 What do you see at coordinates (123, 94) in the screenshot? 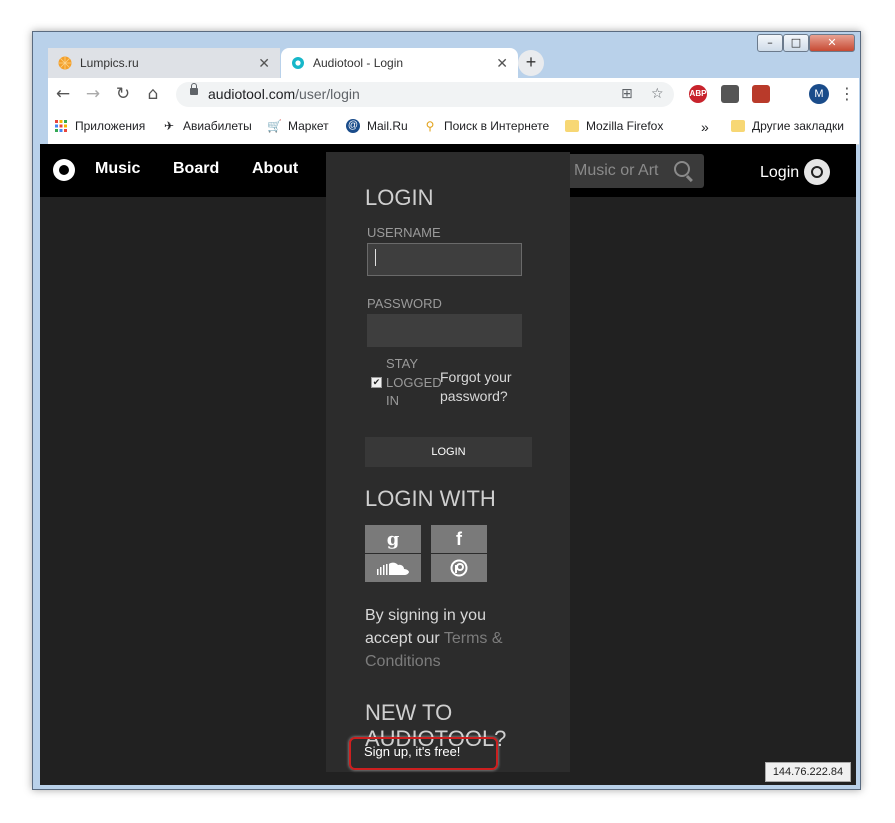
I see `reload-icon: ↻` at bounding box center [123, 94].